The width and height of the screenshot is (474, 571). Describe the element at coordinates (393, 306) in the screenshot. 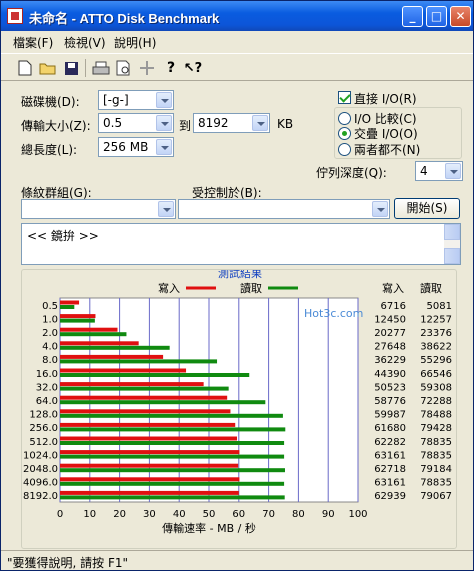

I see `write-value: 6716` at that location.